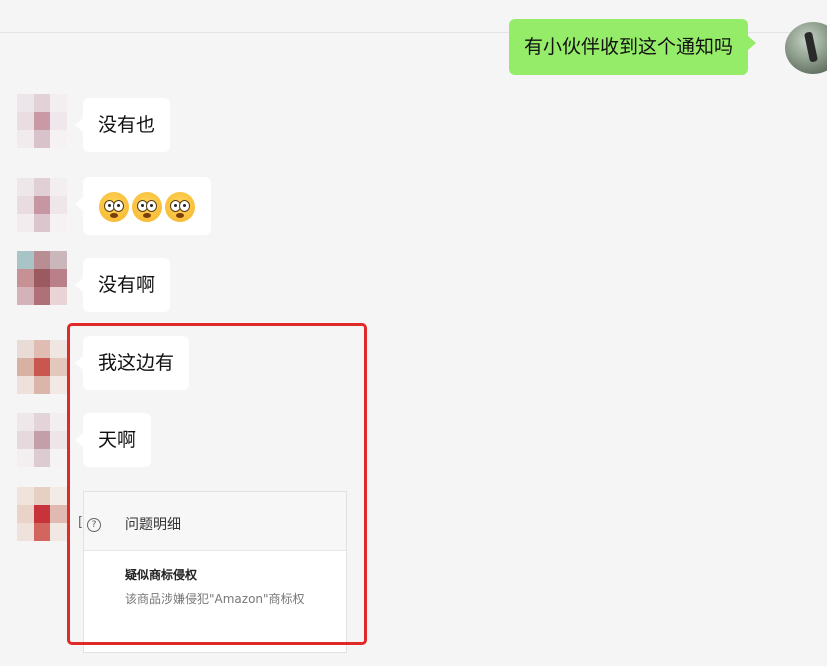  Describe the element at coordinates (94, 525) in the screenshot. I see `question-circle-icon: ?` at that location.